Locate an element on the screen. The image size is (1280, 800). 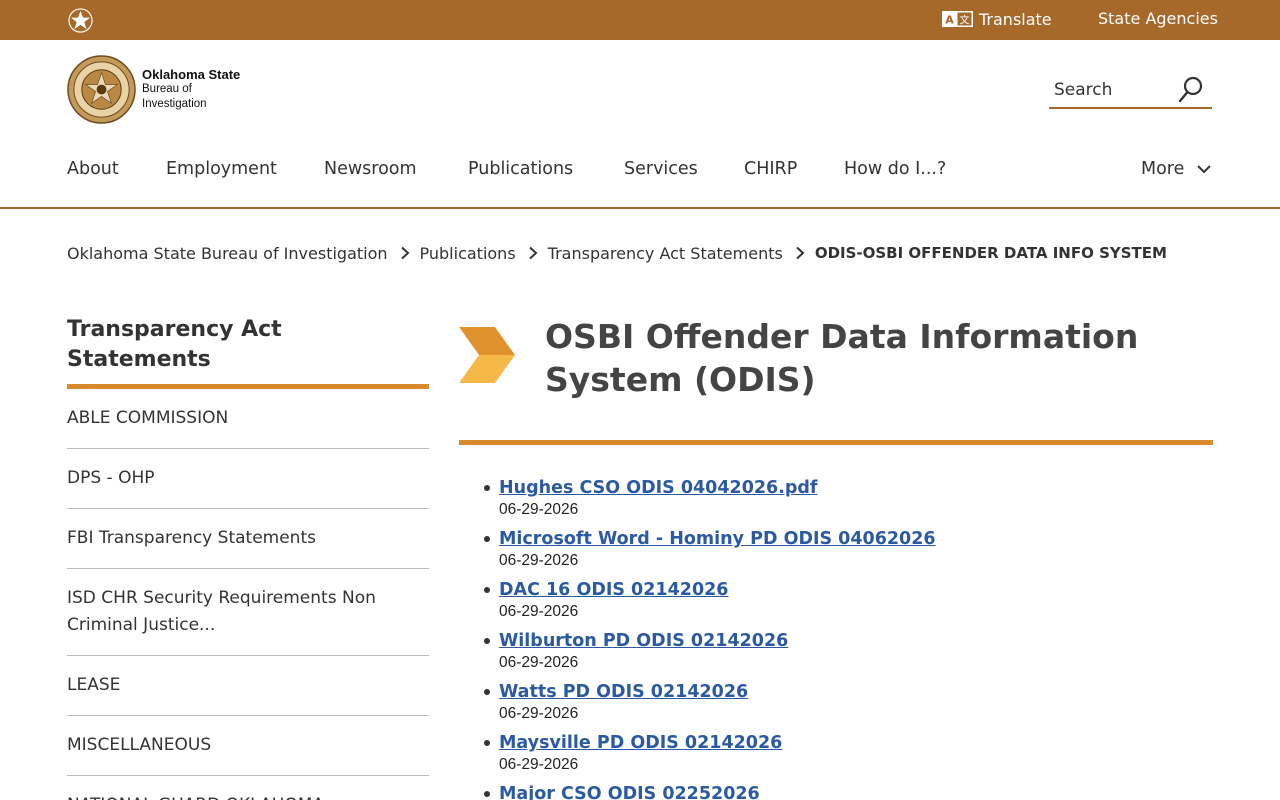
list-item: Watts PD ODIS 02142026 06-29-2026 is located at coordinates (841, 701).